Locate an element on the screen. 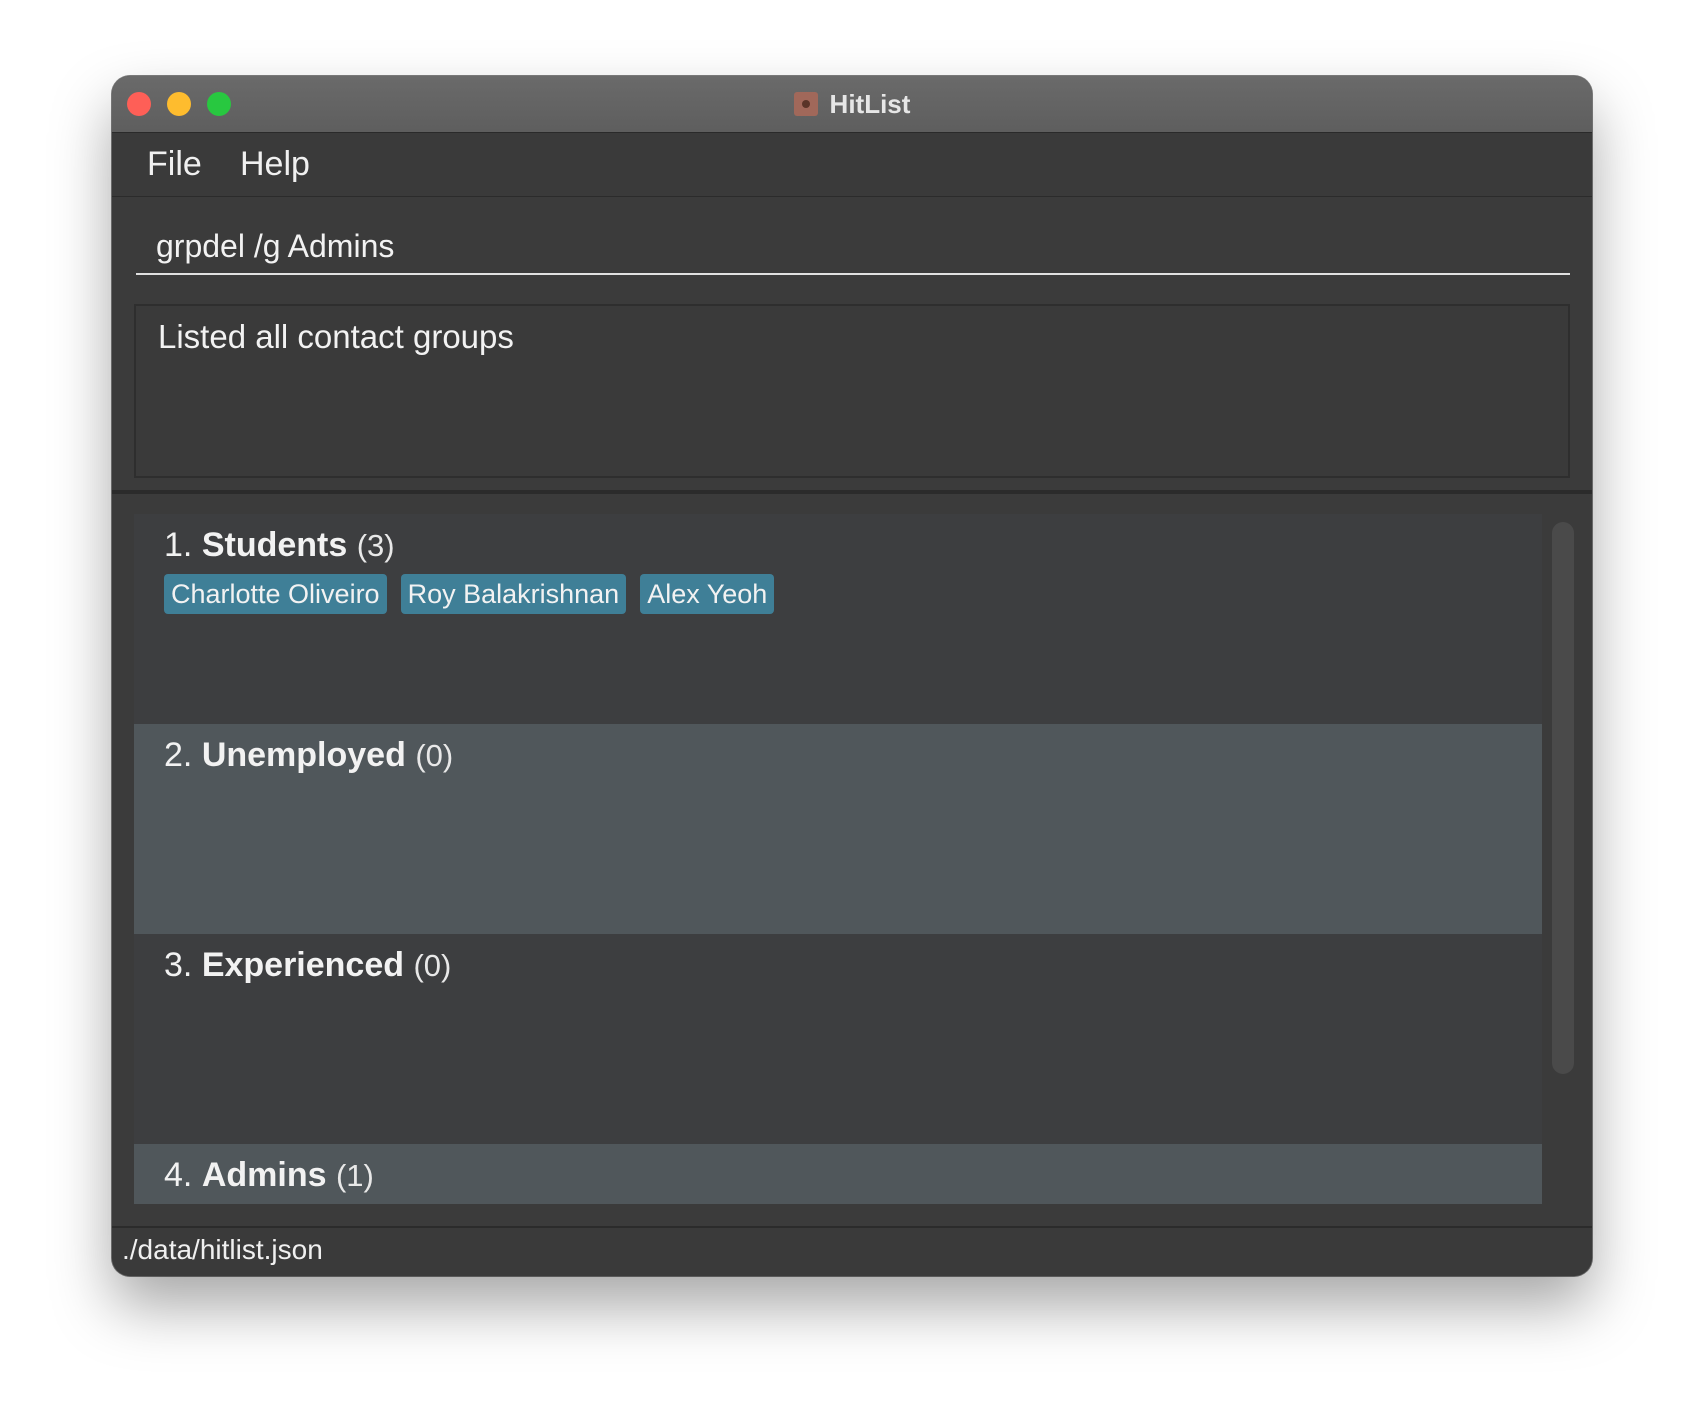  group-index: 1. is located at coordinates (178, 545).